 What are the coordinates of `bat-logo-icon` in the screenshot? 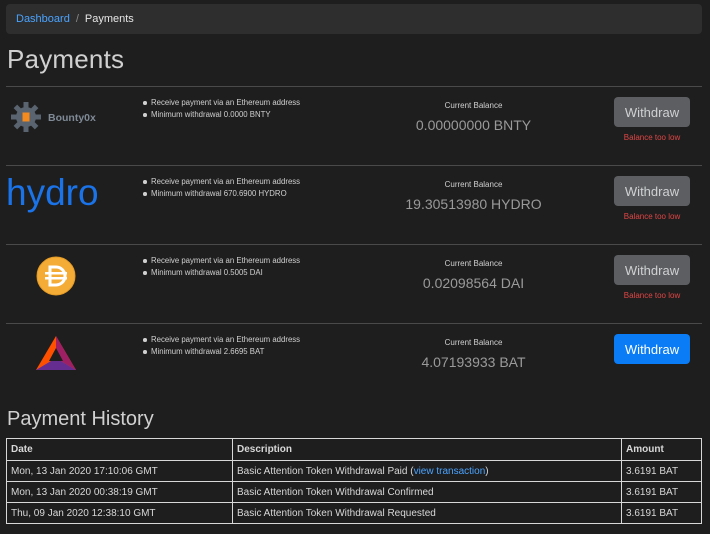 It's located at (71, 363).